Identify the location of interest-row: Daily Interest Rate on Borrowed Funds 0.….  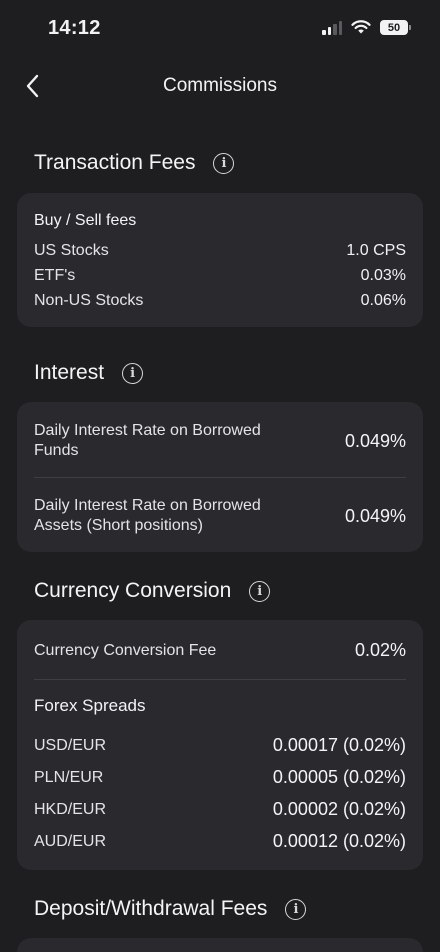
(220, 441).